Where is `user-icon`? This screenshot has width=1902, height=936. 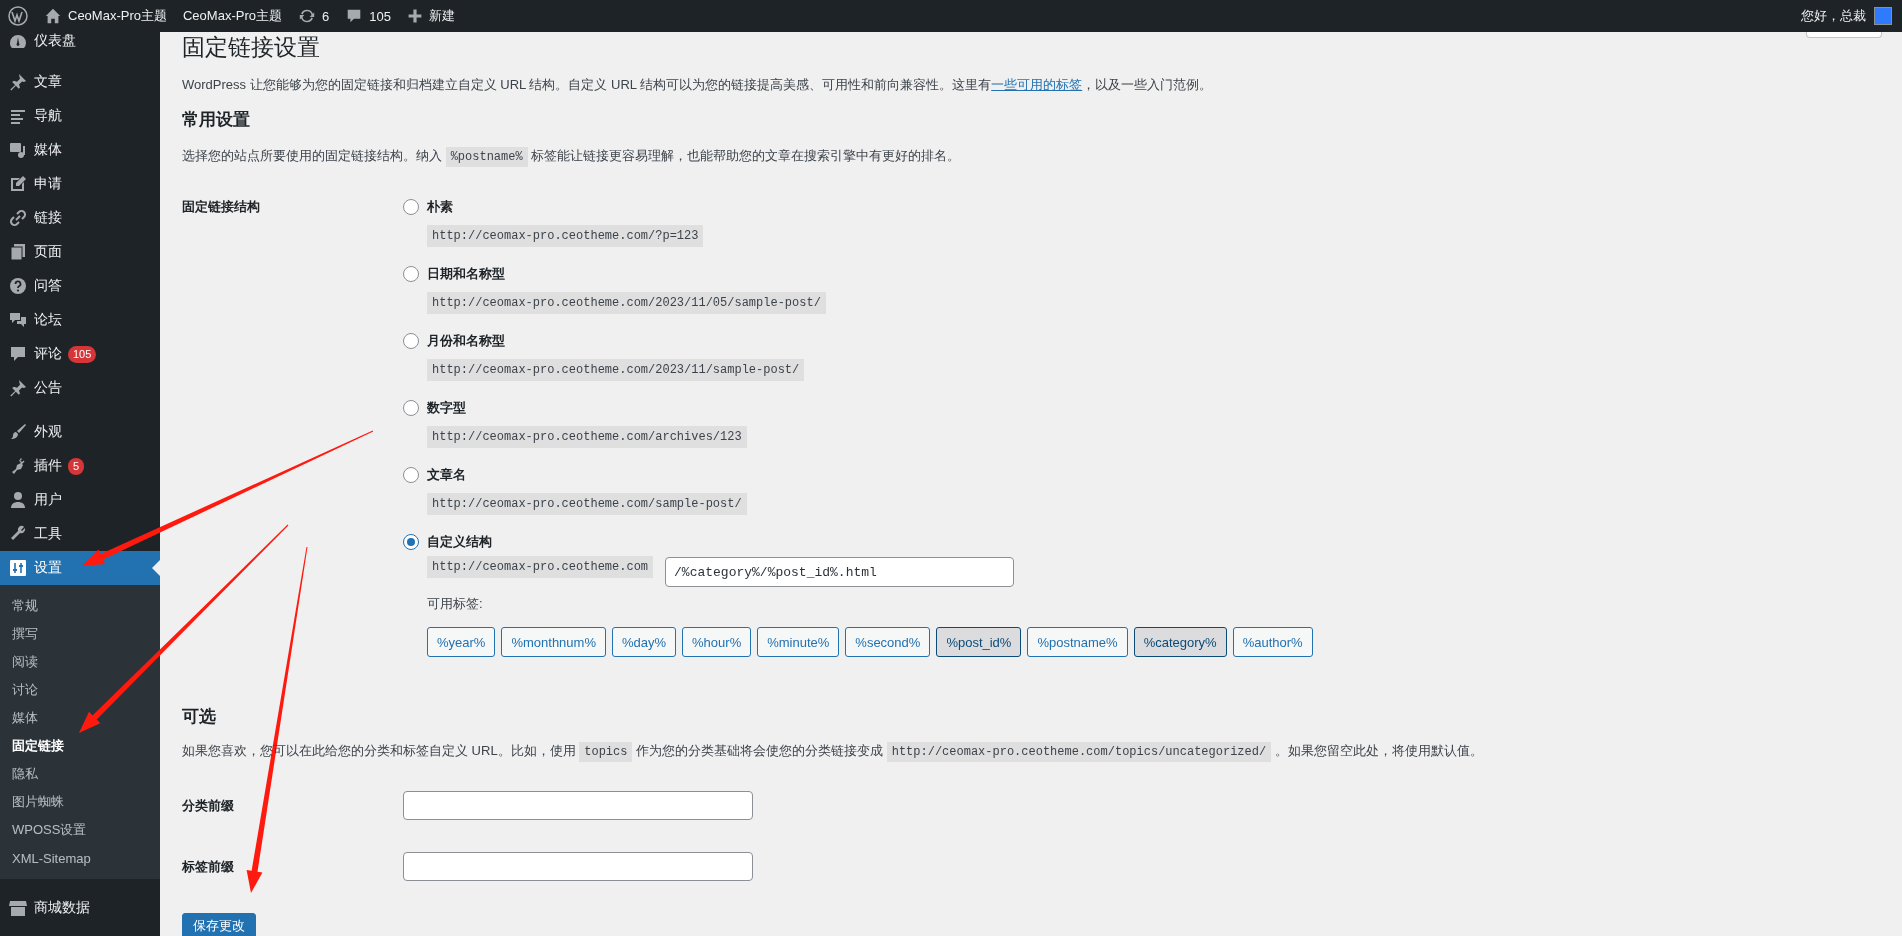
user-icon is located at coordinates (18, 500).